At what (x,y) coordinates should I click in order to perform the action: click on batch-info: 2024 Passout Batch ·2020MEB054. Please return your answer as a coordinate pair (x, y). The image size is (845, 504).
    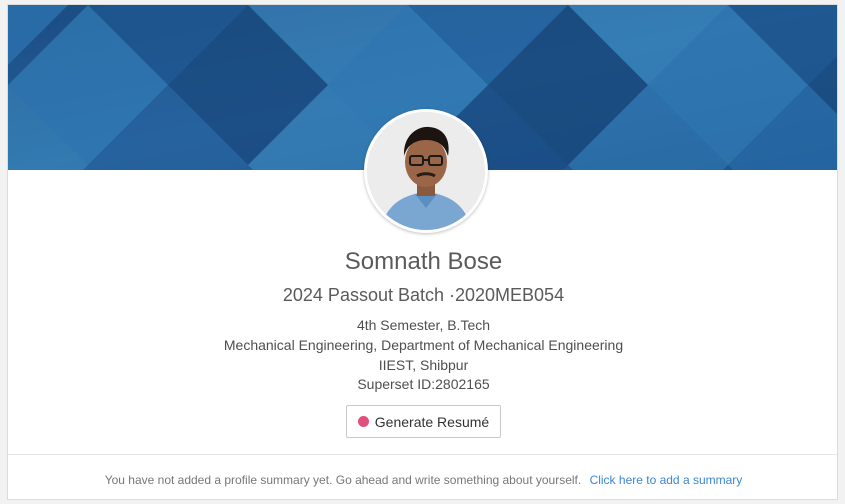
    Looking at the image, I should click on (423, 295).